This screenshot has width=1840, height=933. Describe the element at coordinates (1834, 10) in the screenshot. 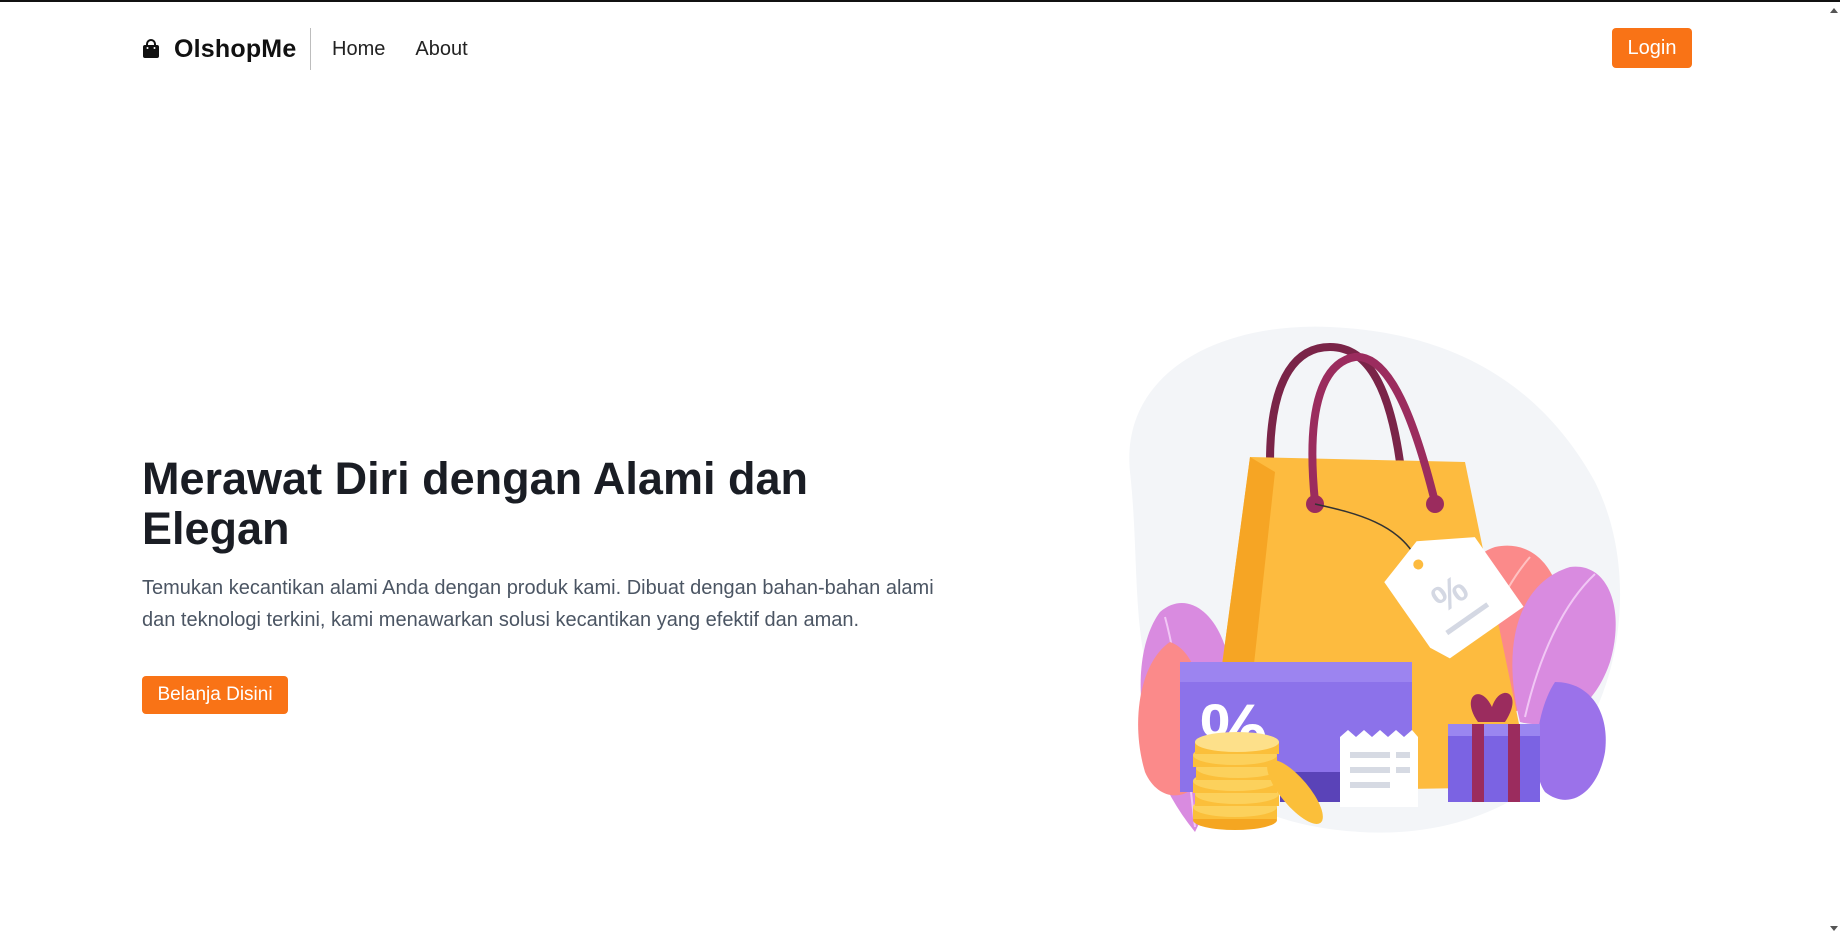

I see `scroll-up-arrow` at that location.